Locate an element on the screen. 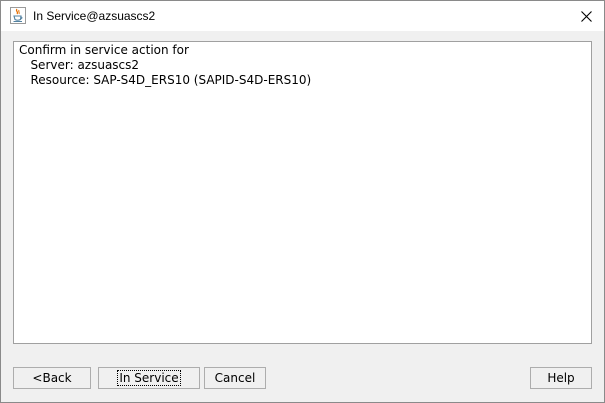 This screenshot has height=403, width=605. back-button: <Back is located at coordinates (52, 378).